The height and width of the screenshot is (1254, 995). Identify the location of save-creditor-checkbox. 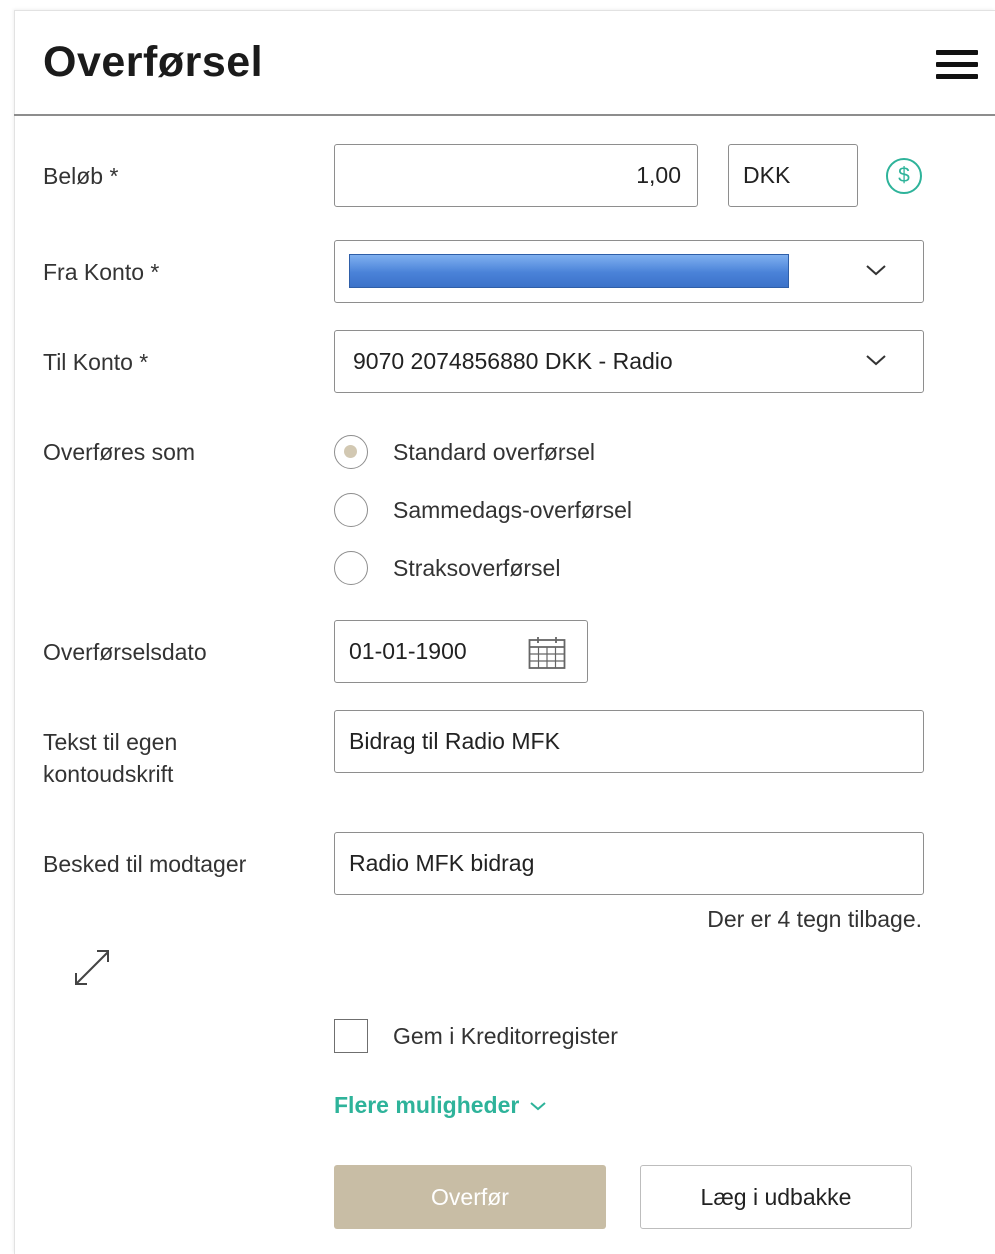
(351, 1036).